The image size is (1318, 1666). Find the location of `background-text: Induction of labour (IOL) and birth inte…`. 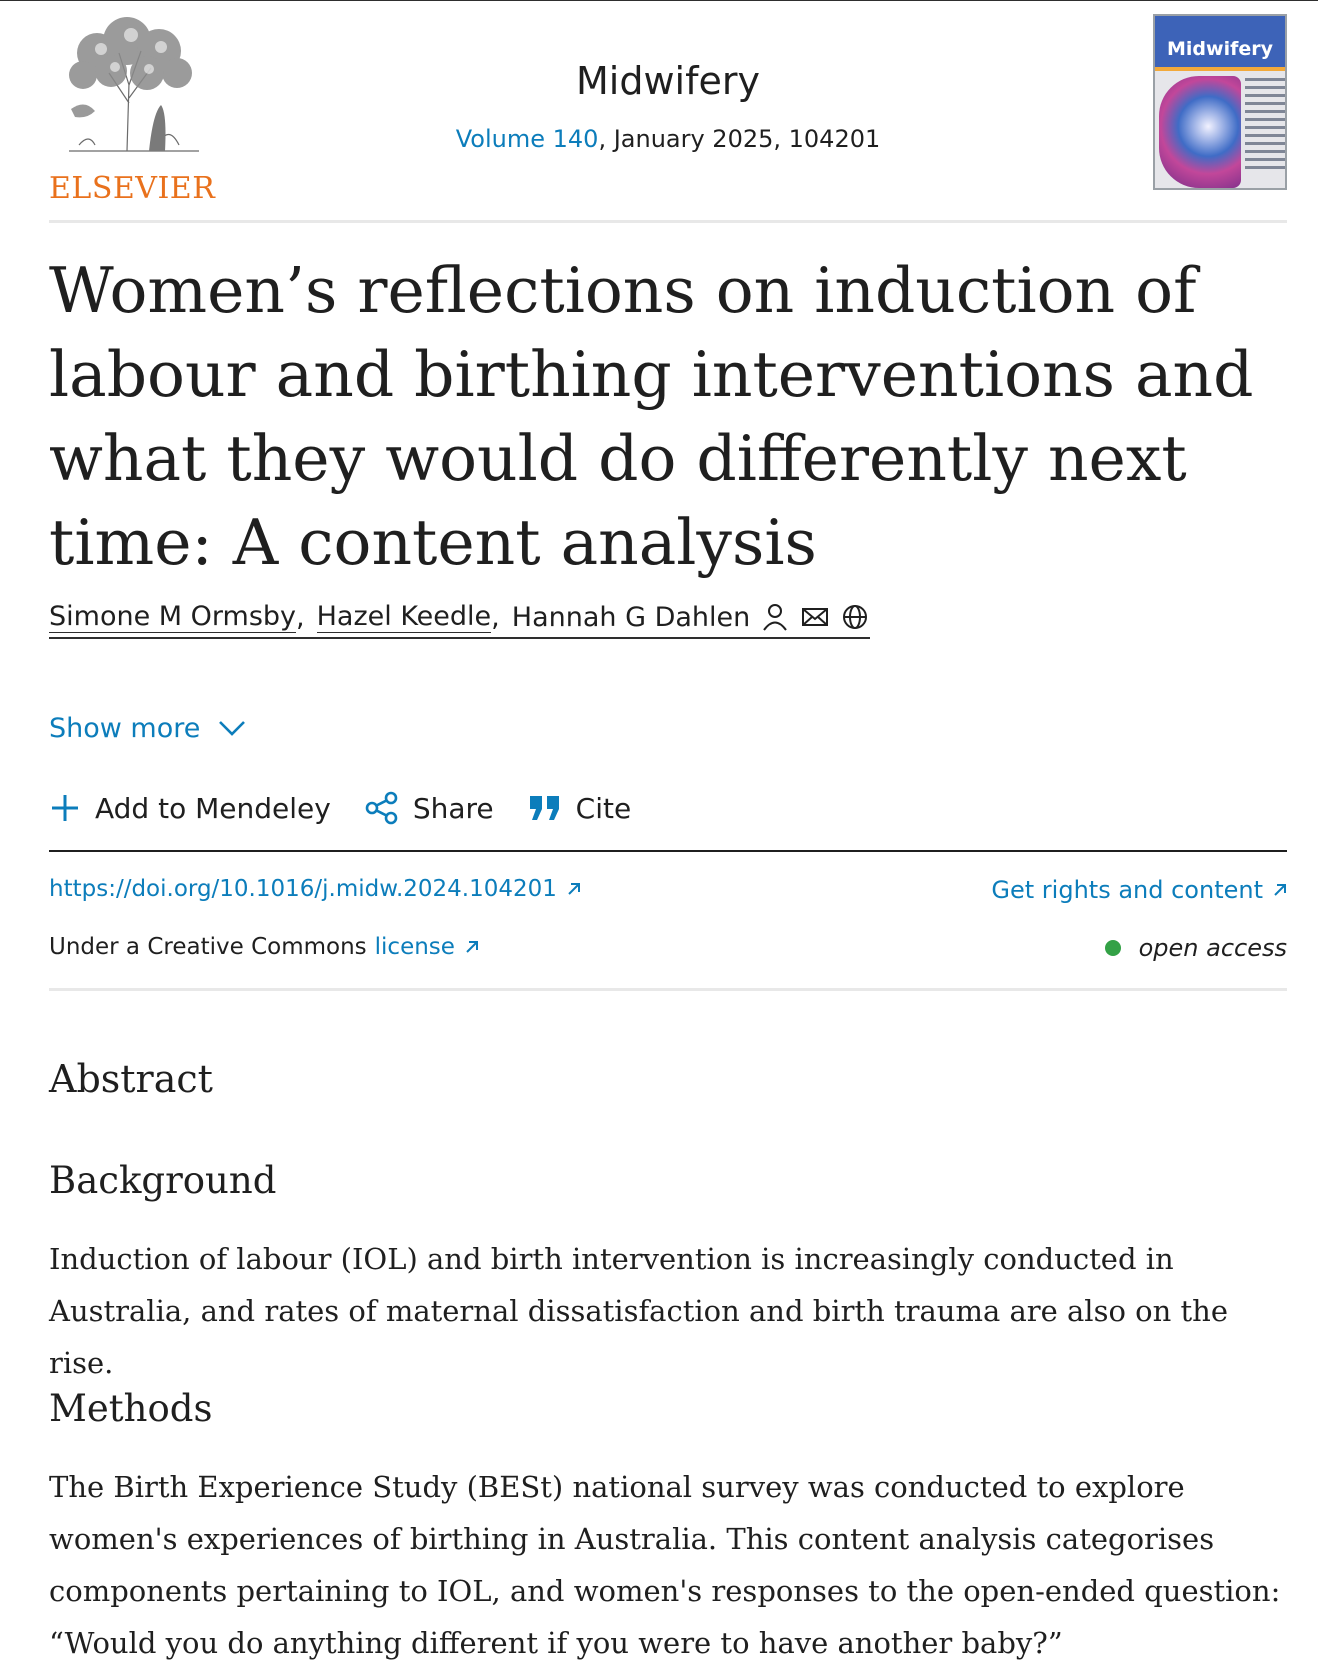

background-text: Induction of labour (IOL) and birth inte… is located at coordinates (638, 1311).